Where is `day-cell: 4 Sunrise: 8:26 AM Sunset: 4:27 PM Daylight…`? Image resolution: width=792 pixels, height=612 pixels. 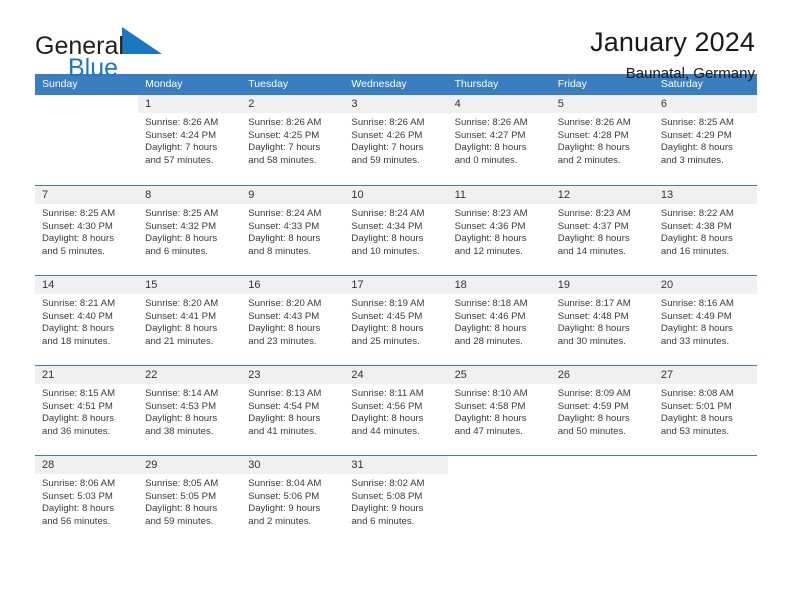 day-cell: 4 Sunrise: 8:26 AM Sunset: 4:27 PM Daylight… is located at coordinates (499, 140).